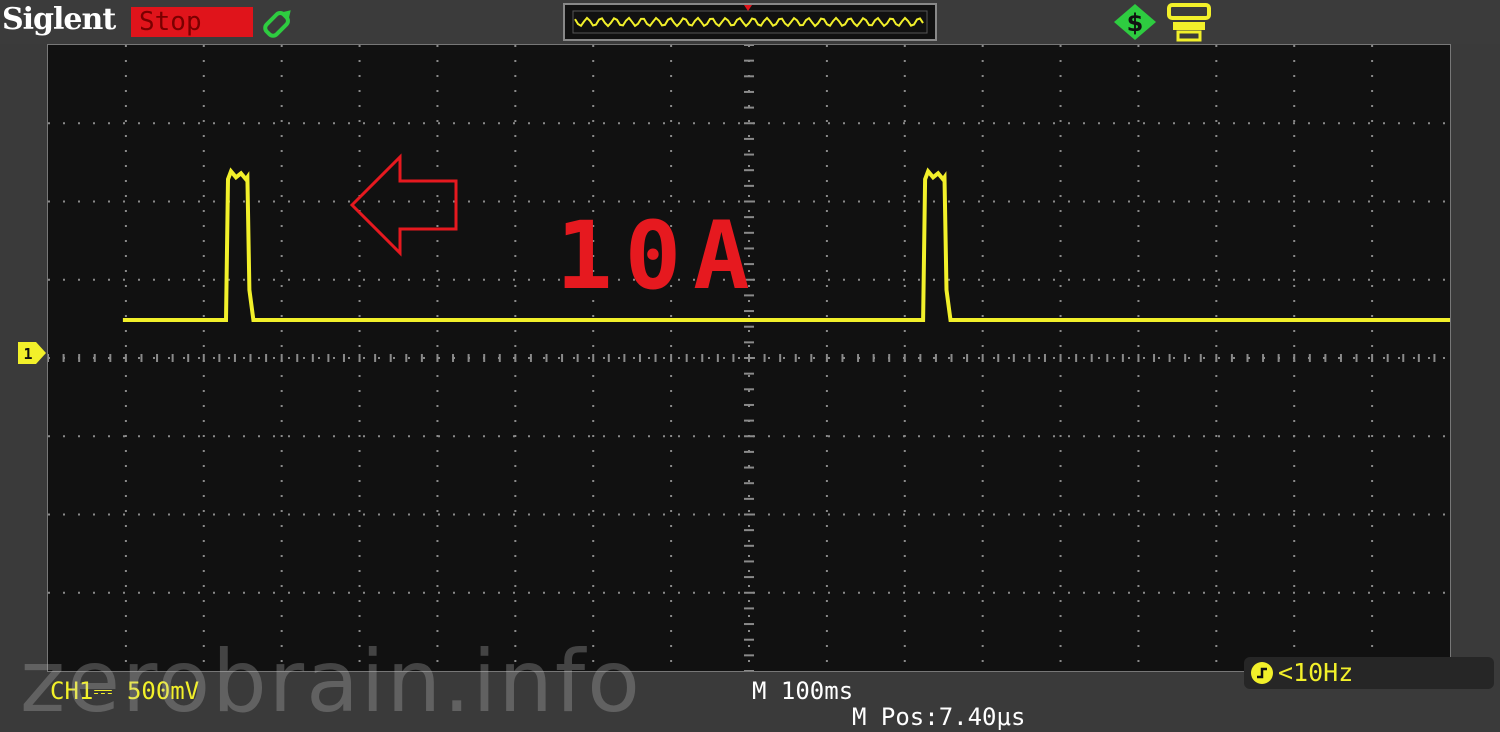 This screenshot has height=732, width=1500. What do you see at coordinates (659, 256) in the screenshot?
I see `current-annotation: 10A` at bounding box center [659, 256].